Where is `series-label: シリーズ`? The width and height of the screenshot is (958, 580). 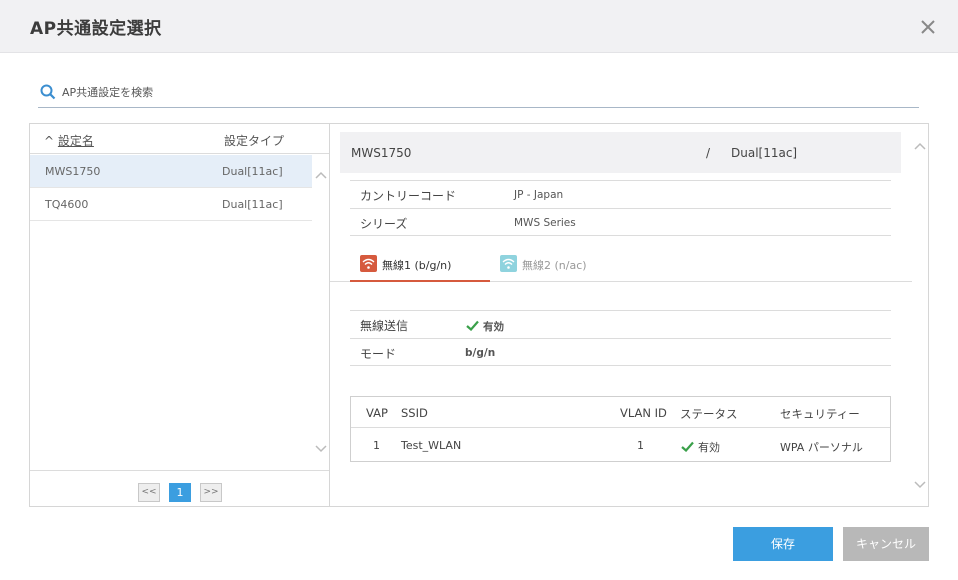 series-label: シリーズ is located at coordinates (384, 224).